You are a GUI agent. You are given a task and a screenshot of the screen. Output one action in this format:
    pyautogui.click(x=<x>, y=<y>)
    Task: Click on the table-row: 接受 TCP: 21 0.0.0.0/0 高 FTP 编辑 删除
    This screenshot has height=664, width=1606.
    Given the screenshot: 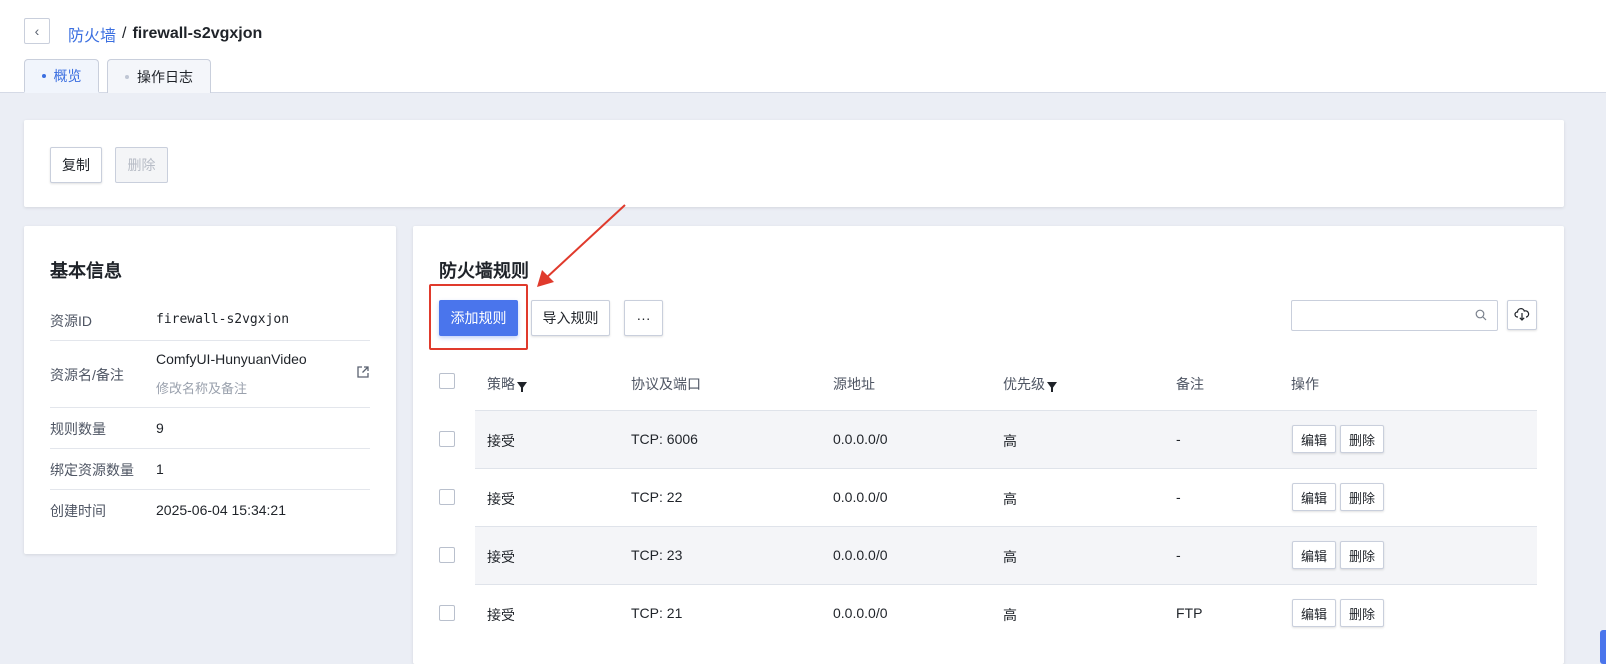 What is the action you would take?
    pyautogui.click(x=1006, y=613)
    